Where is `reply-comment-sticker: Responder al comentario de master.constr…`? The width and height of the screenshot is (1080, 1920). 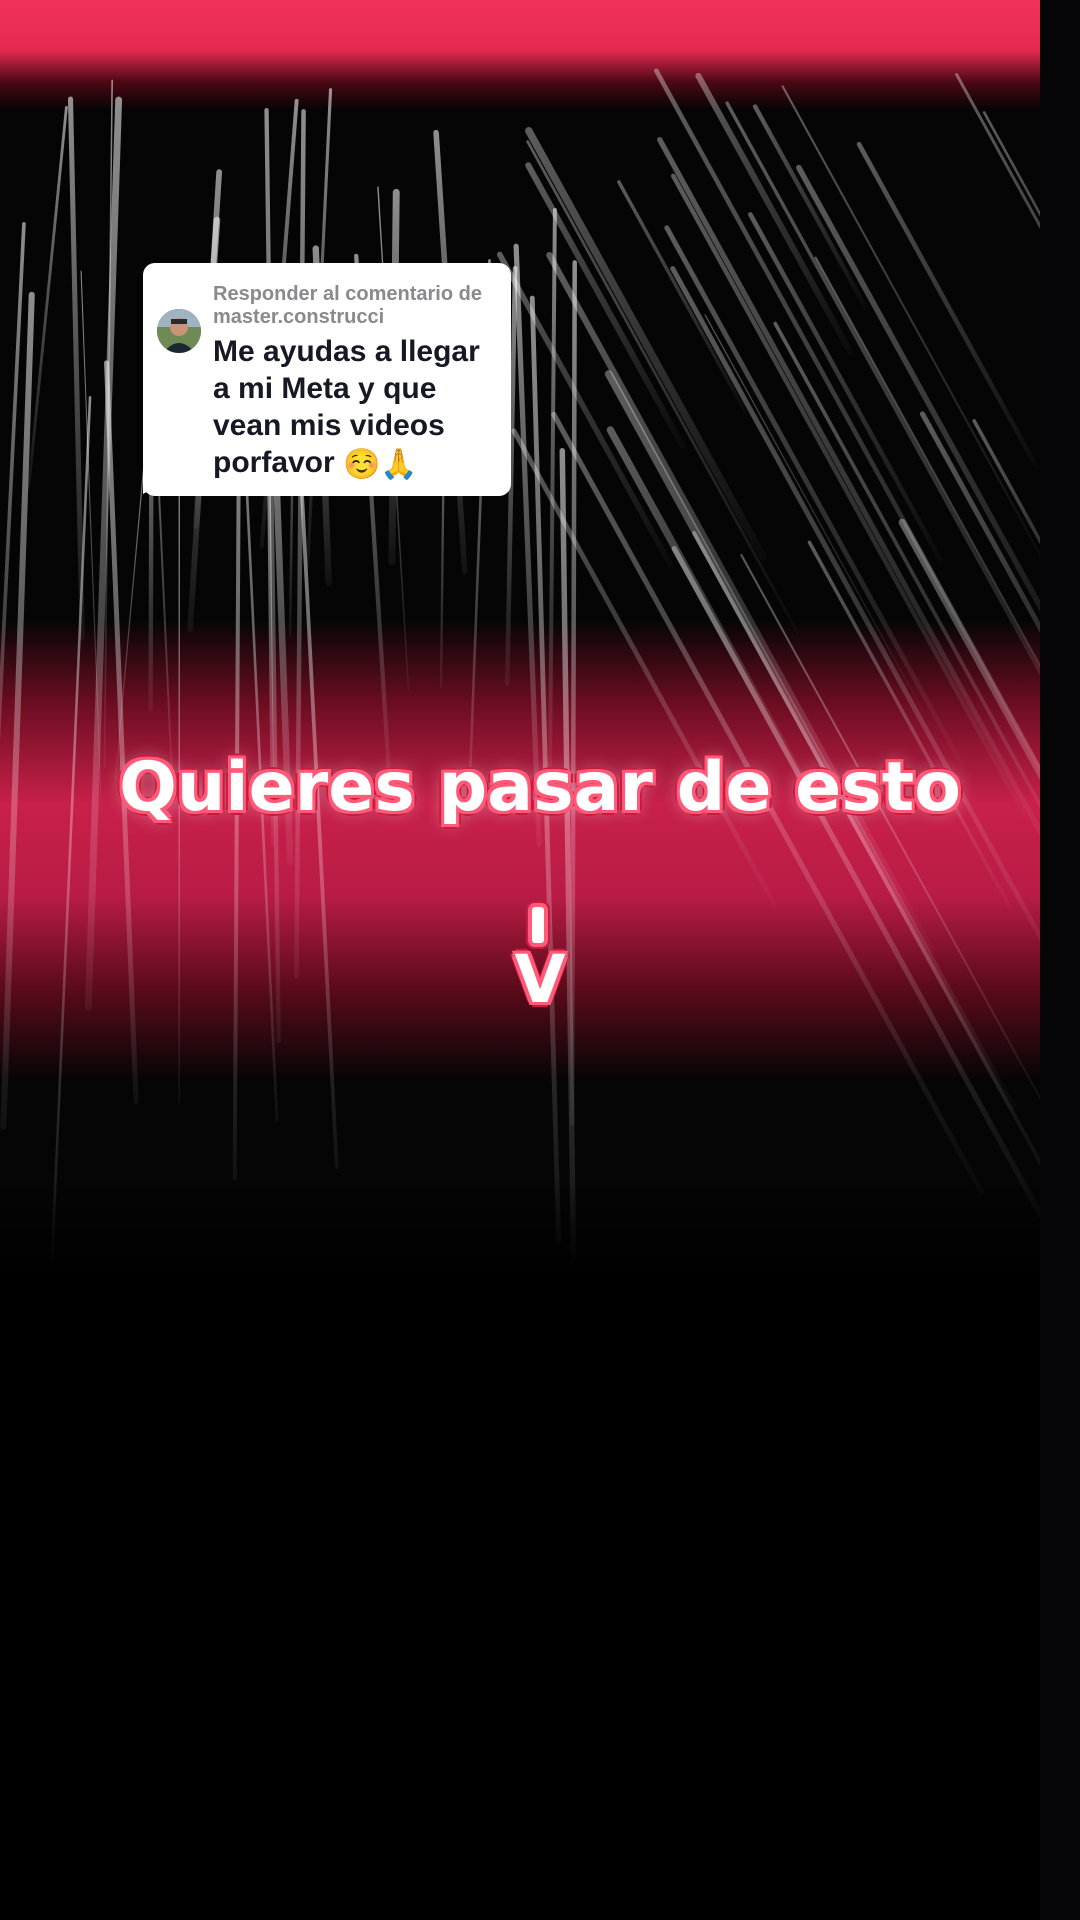
reply-comment-sticker: Responder al comentario de master.constr… is located at coordinates (327, 379).